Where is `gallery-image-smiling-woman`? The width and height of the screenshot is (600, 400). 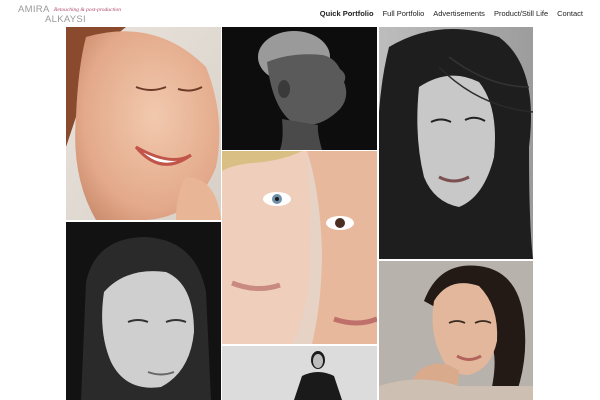
gallery-image-smiling-woman is located at coordinates (143, 123).